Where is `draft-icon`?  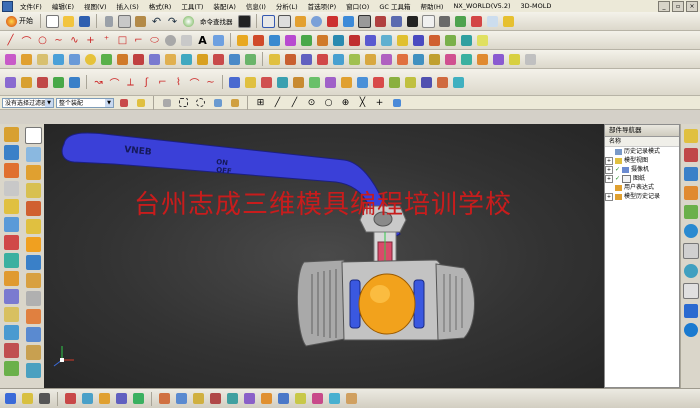
draft-icon is located at coordinates (322, 59).